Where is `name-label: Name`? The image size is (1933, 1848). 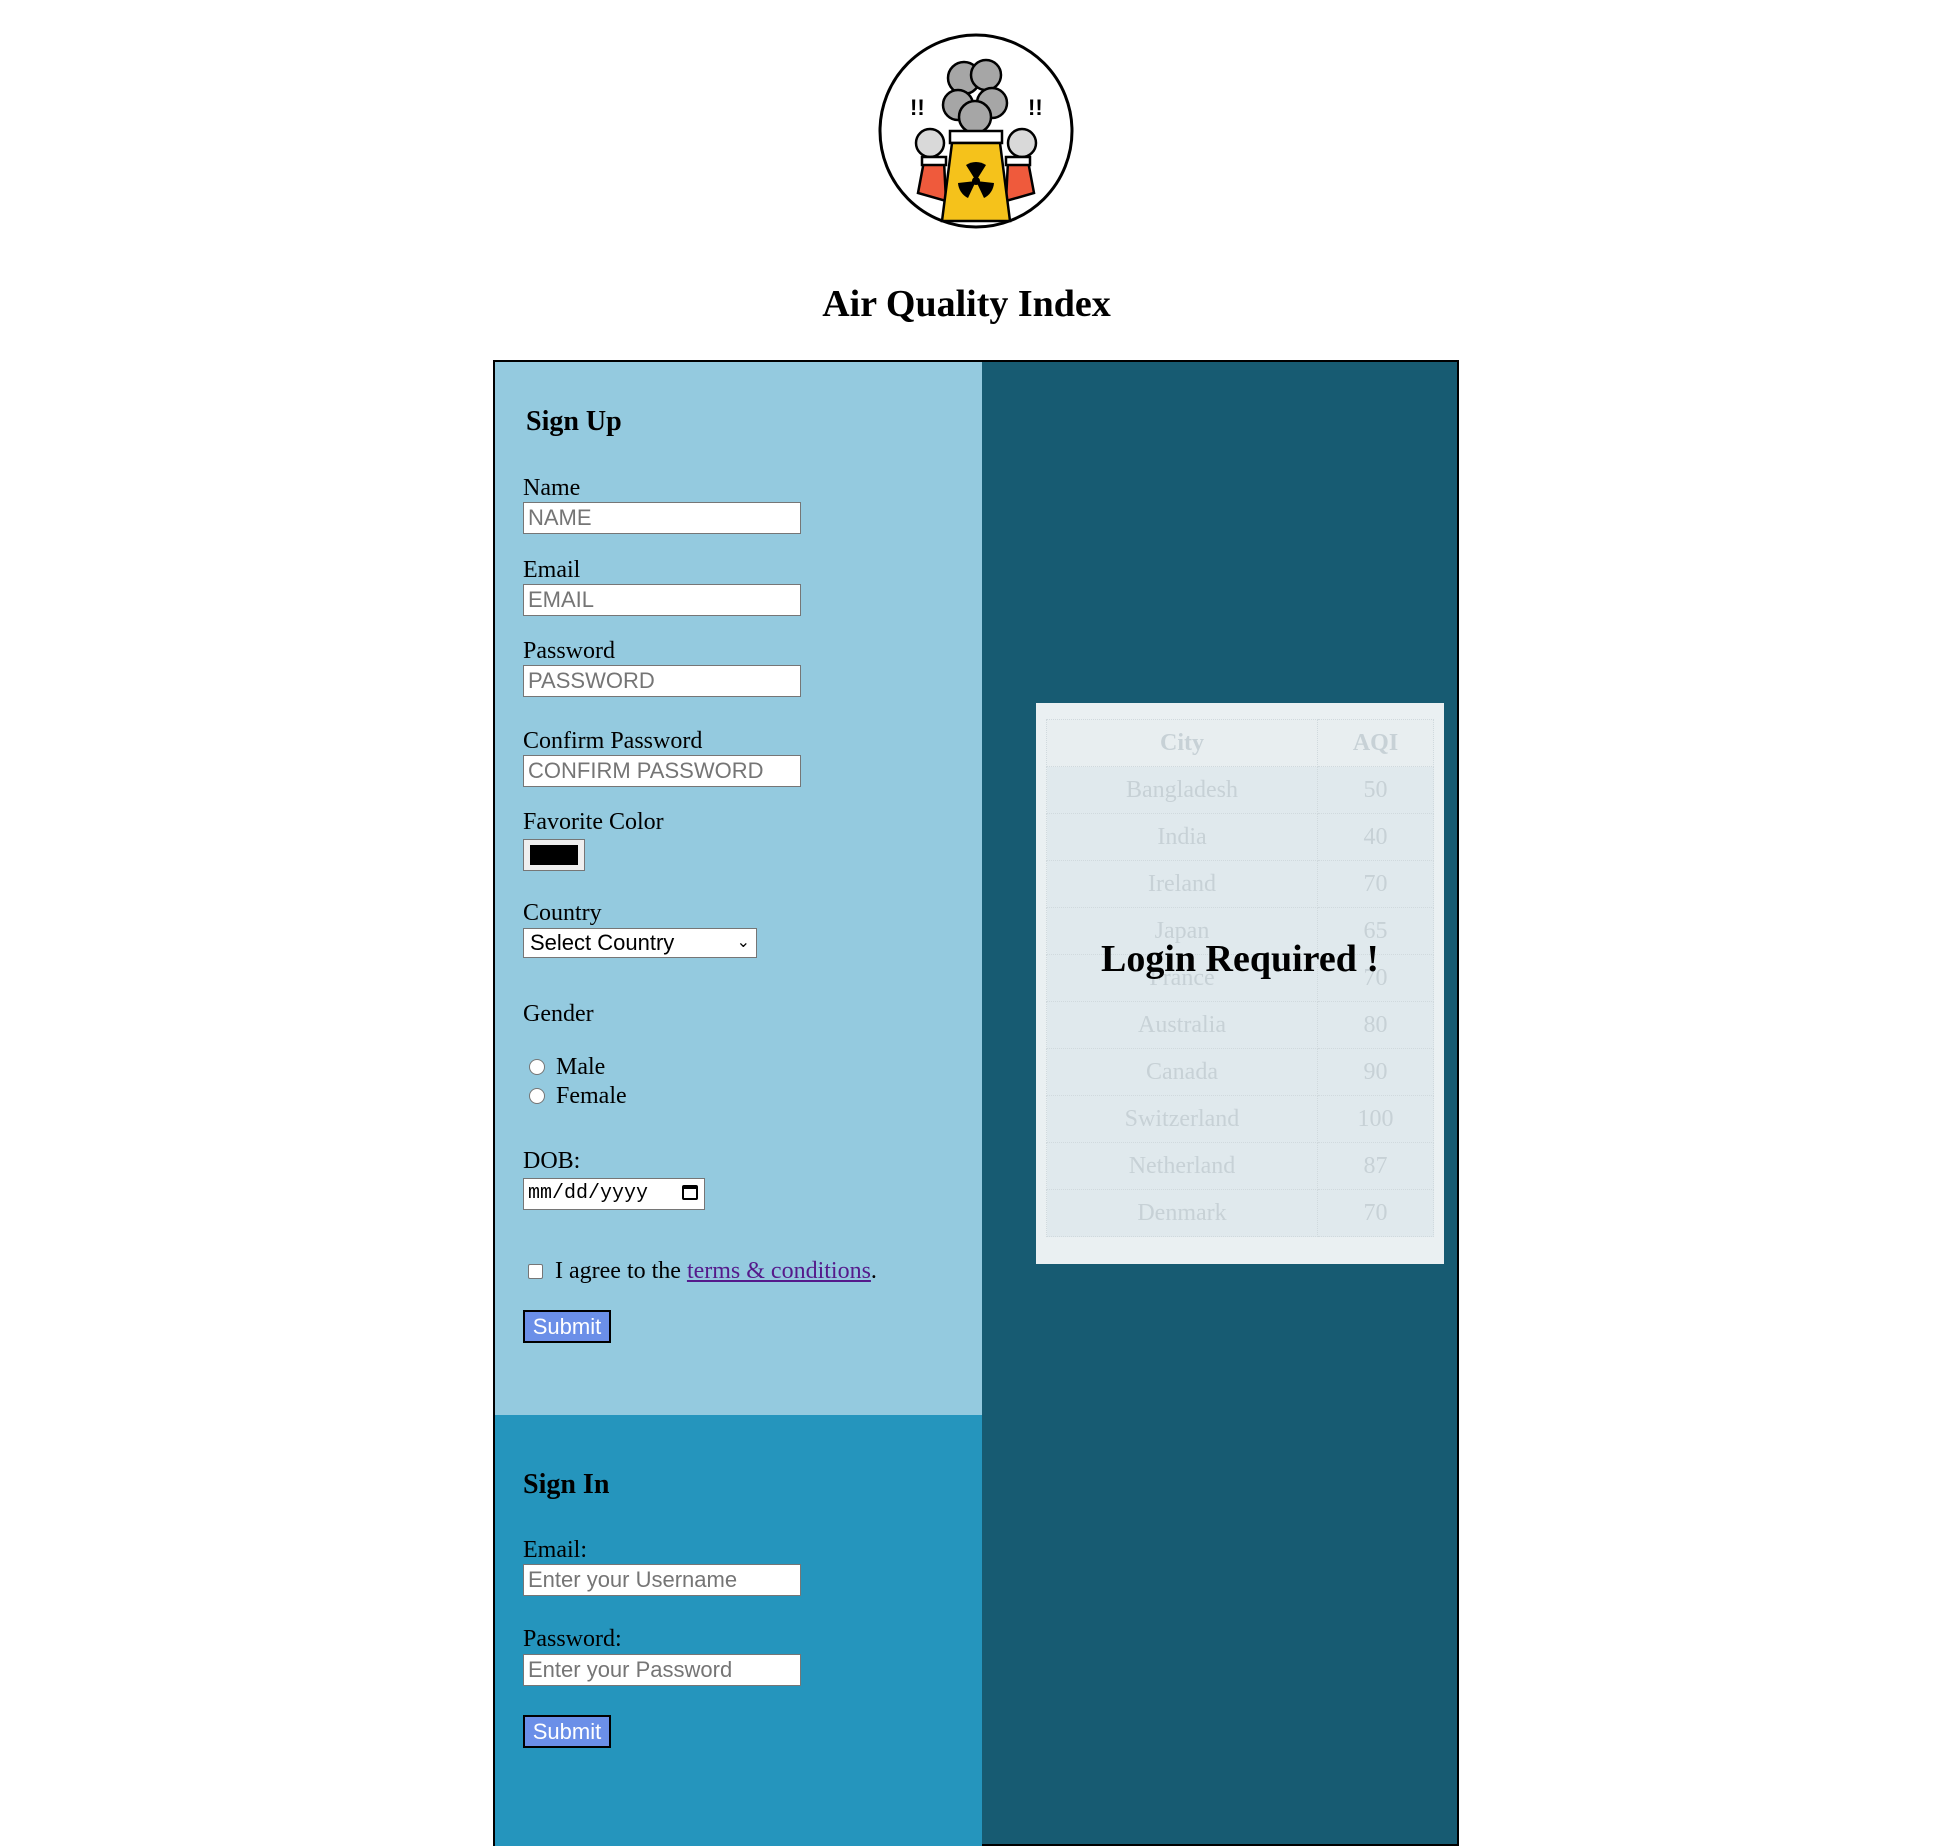 name-label: Name is located at coordinates (552, 488).